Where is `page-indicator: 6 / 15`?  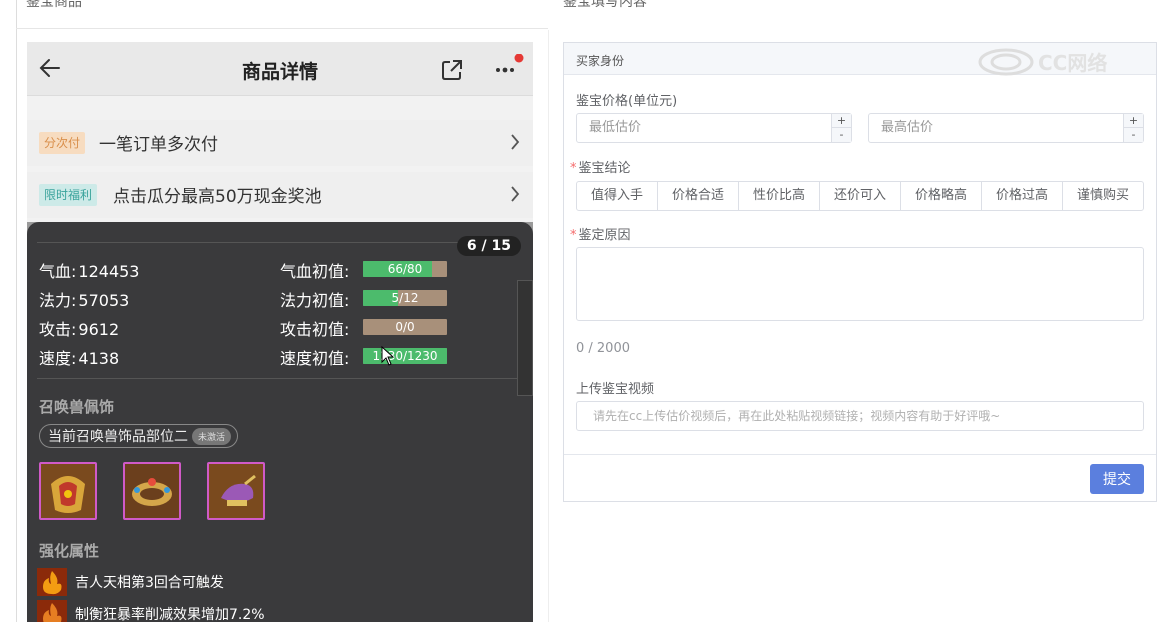 page-indicator: 6 / 15 is located at coordinates (488, 246).